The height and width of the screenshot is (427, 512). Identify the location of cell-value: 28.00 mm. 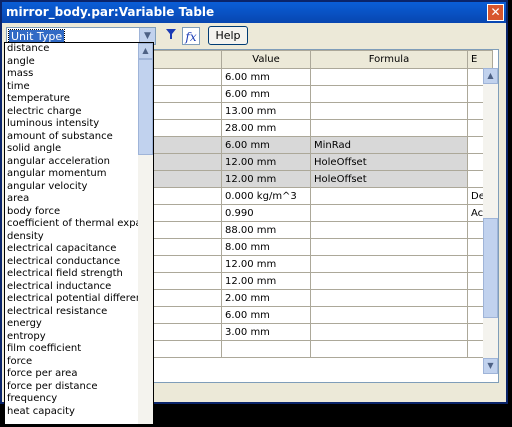
(266, 128).